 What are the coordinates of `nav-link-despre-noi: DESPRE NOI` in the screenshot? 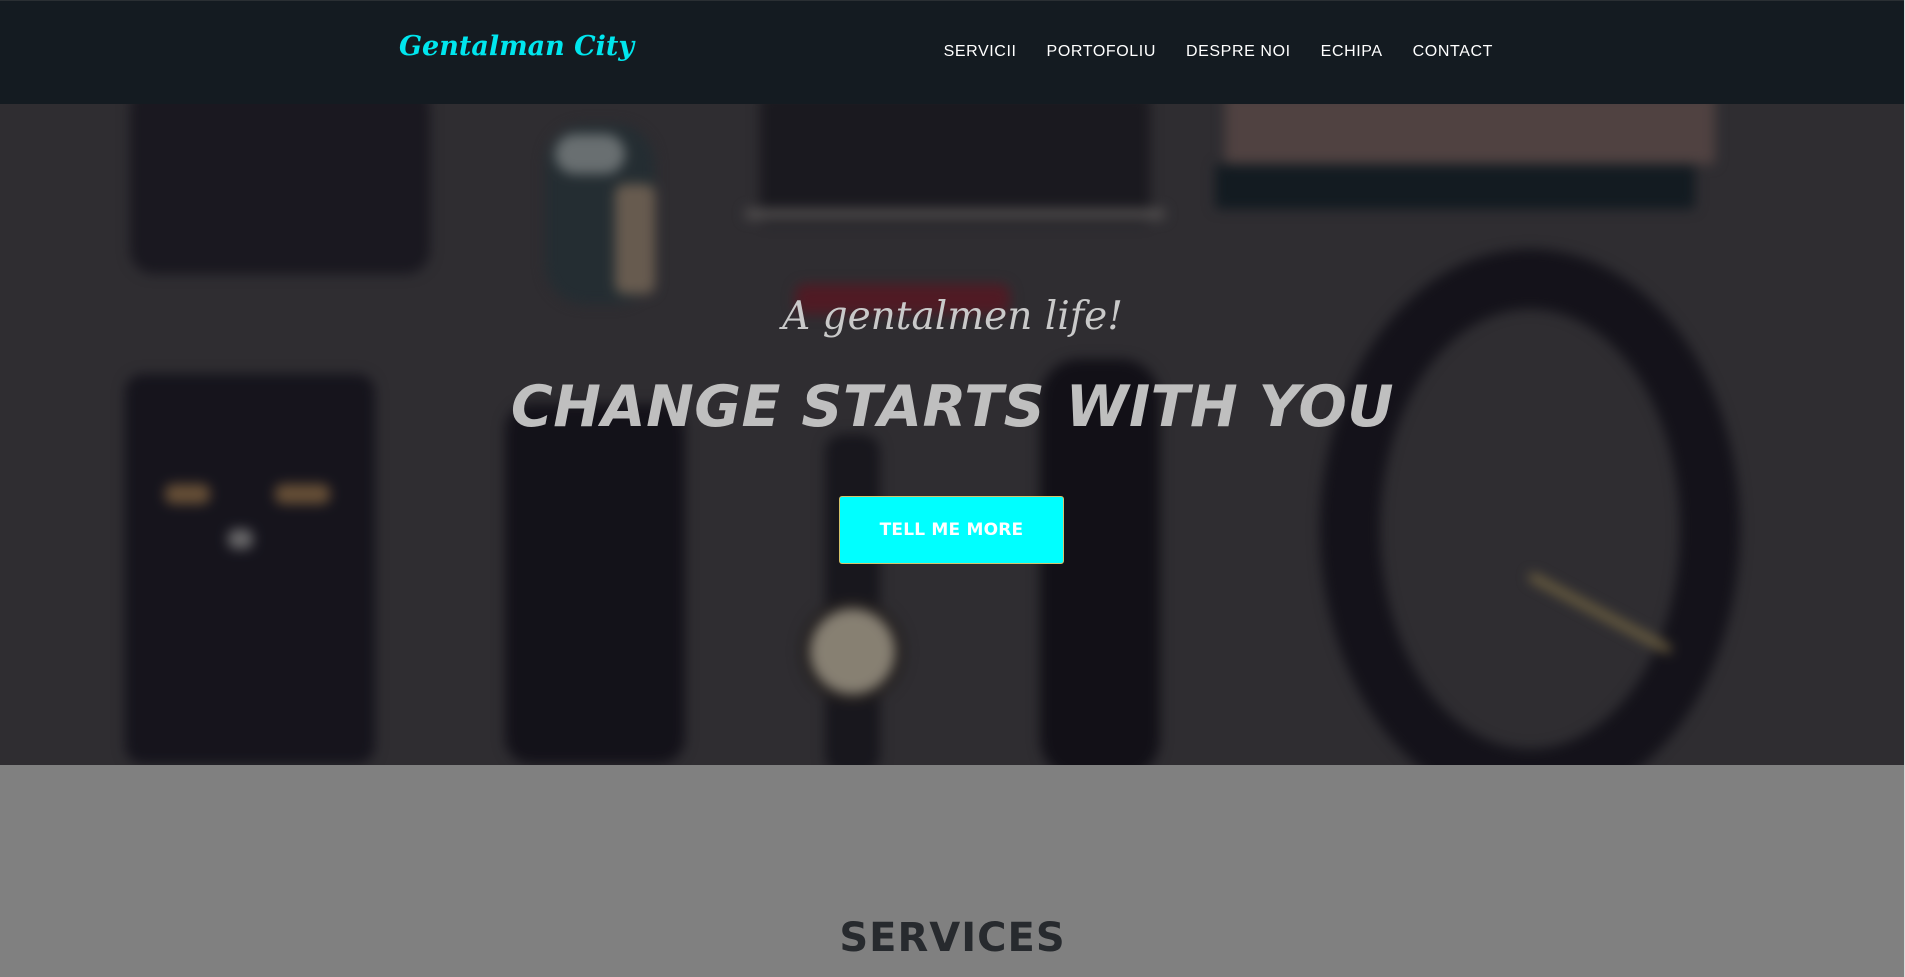 It's located at (1238, 51).